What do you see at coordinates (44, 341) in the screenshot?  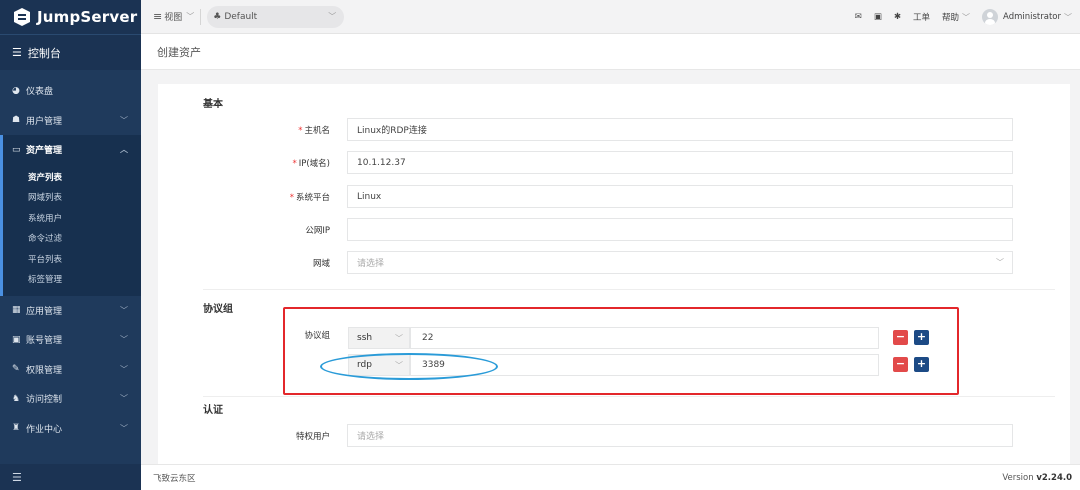 I see `sidebar-item-label: 账号管理` at bounding box center [44, 341].